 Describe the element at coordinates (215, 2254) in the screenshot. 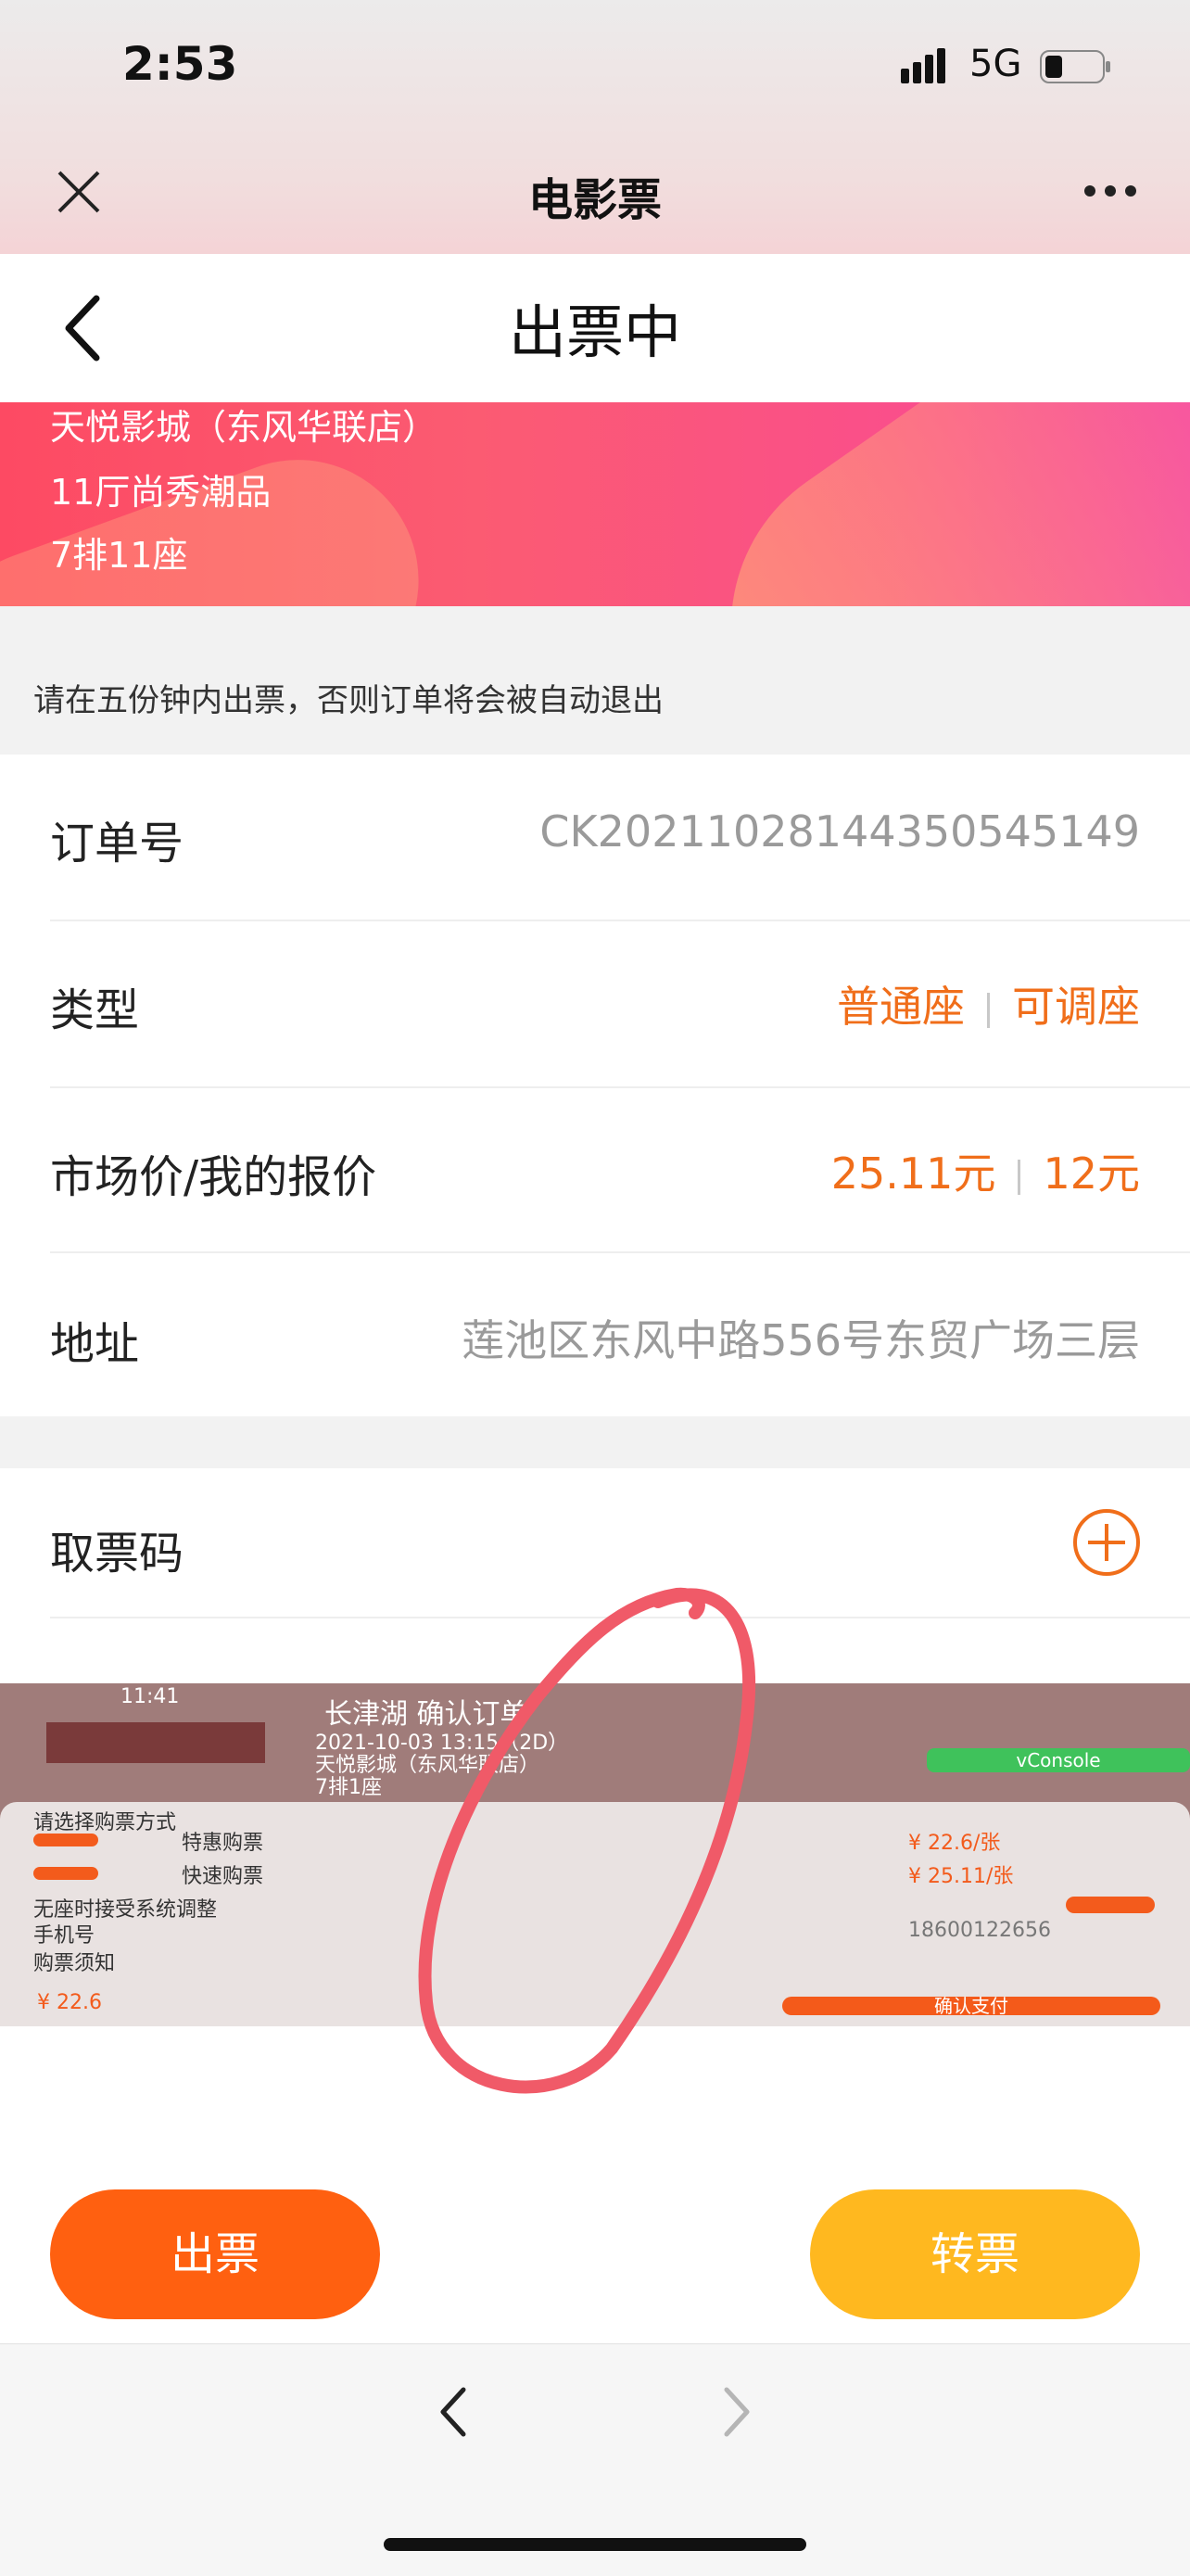

I see `issue-ticket-button: 出票` at that location.